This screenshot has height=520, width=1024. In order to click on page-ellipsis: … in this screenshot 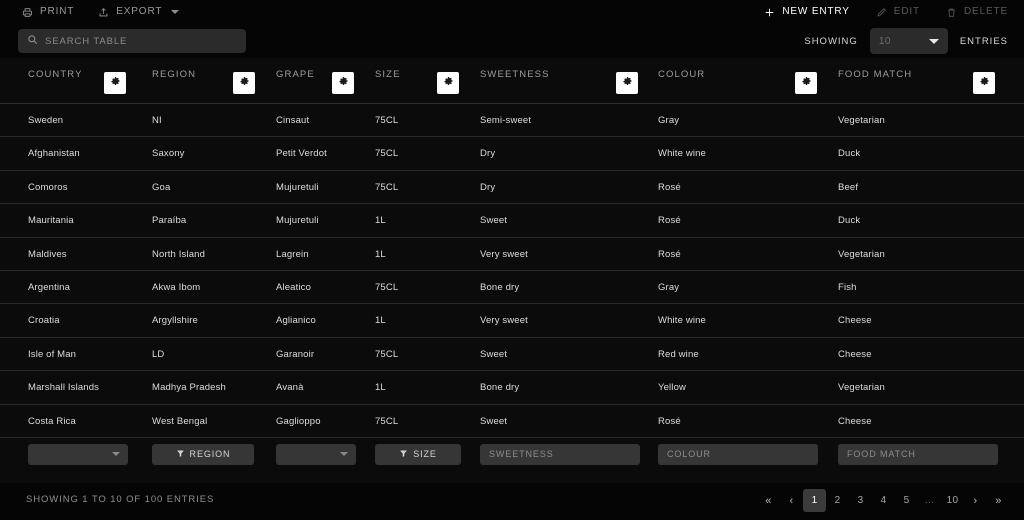, I will do `click(929, 500)`.